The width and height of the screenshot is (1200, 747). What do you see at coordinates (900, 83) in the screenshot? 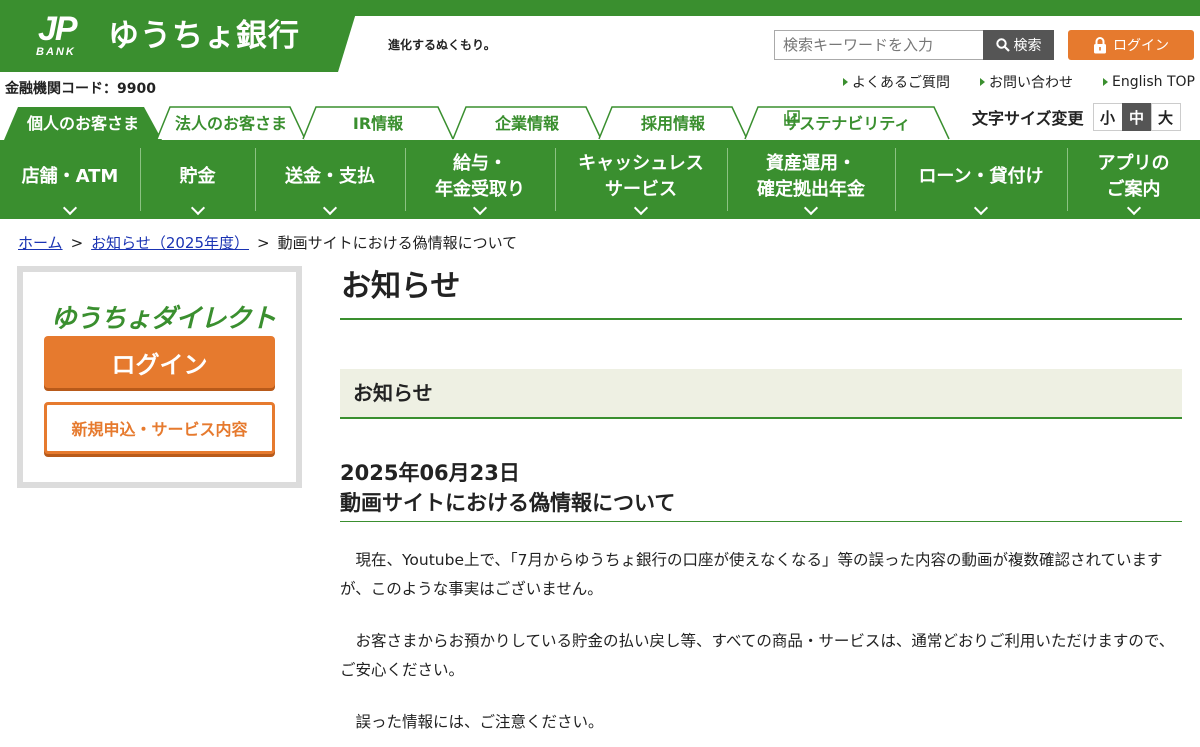
I see `util-link-label: よくあるご質問` at bounding box center [900, 83].